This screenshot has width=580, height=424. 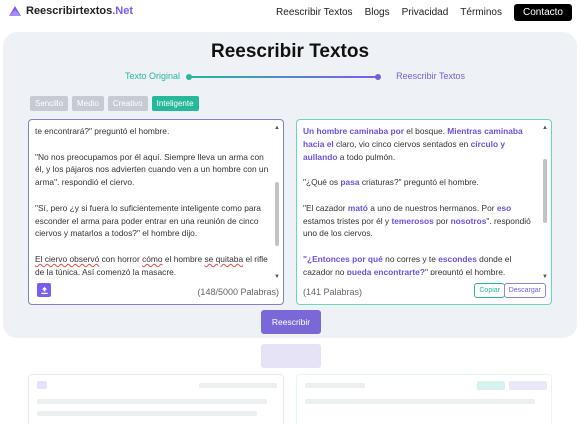 I want to click on rewrite-button: Reescribir, so click(x=291, y=322).